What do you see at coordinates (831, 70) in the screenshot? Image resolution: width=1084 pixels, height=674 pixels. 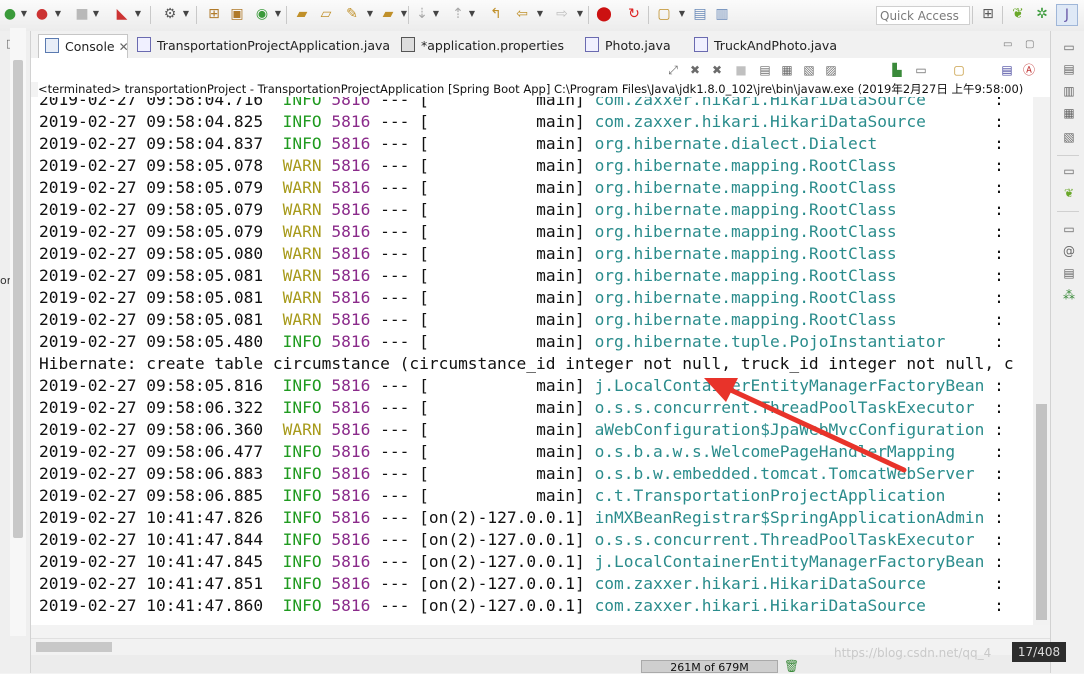 I see `show-stderr-icon: ▨` at bounding box center [831, 70].